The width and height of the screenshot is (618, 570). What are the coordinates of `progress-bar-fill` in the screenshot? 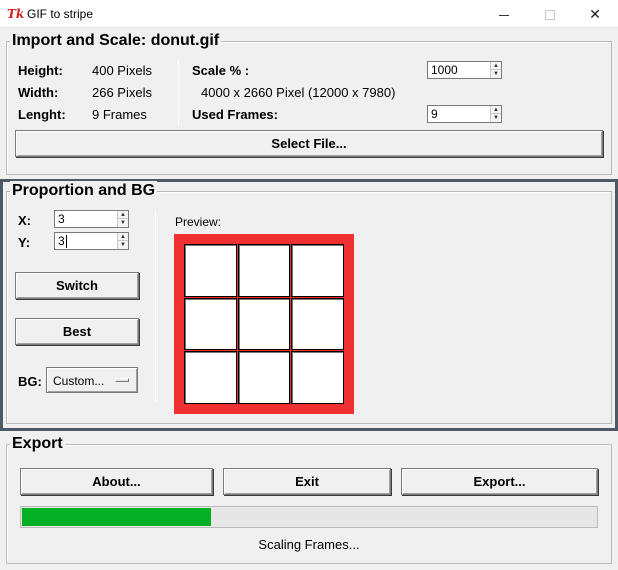 It's located at (116, 517).